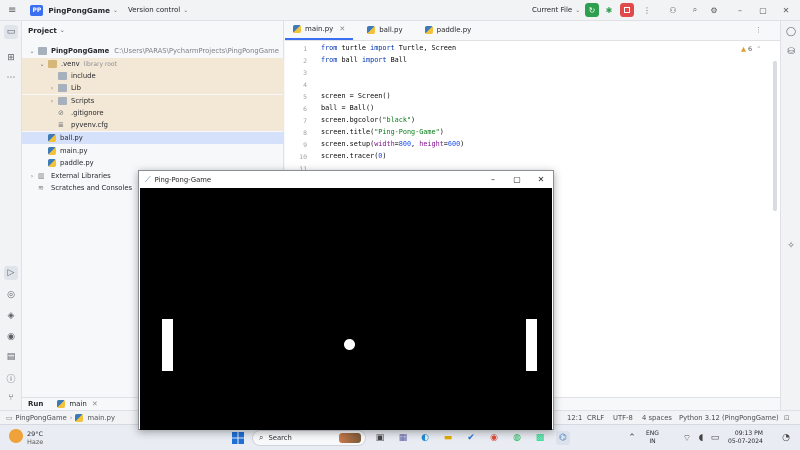 Image resolution: width=800 pixels, height=450 pixels. I want to click on file-explorer-icon: ▬, so click(448, 438).